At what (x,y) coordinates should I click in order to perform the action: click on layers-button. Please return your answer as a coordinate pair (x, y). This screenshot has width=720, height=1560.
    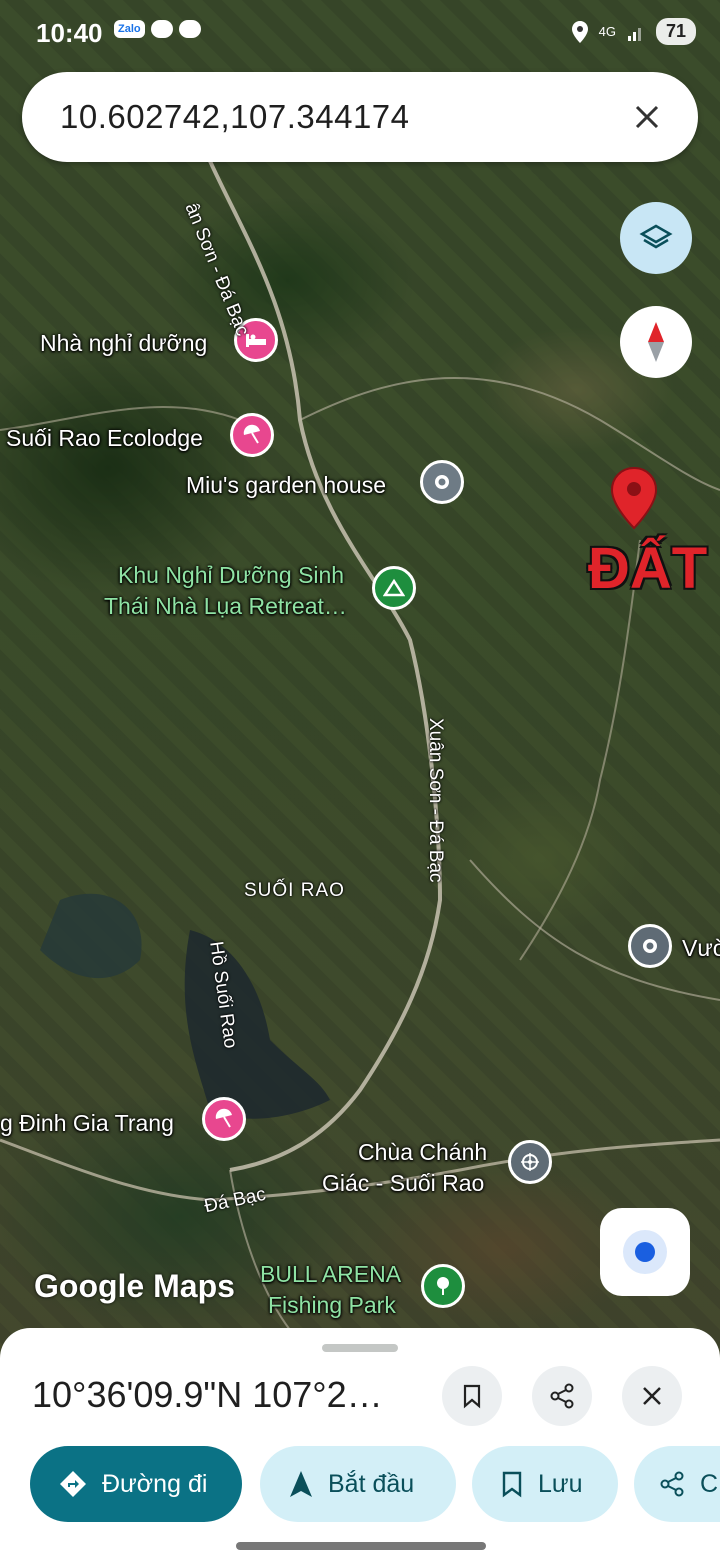
    Looking at the image, I should click on (656, 238).